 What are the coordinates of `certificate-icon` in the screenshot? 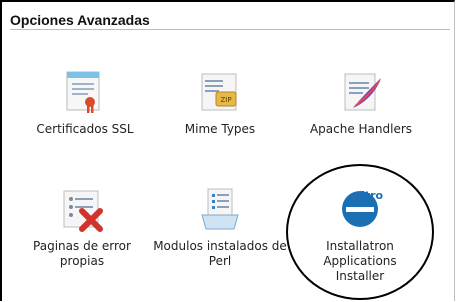 It's located at (85, 92).